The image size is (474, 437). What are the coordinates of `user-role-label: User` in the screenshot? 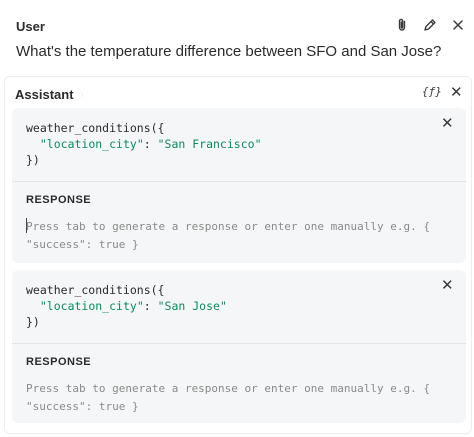 It's located at (30, 26).